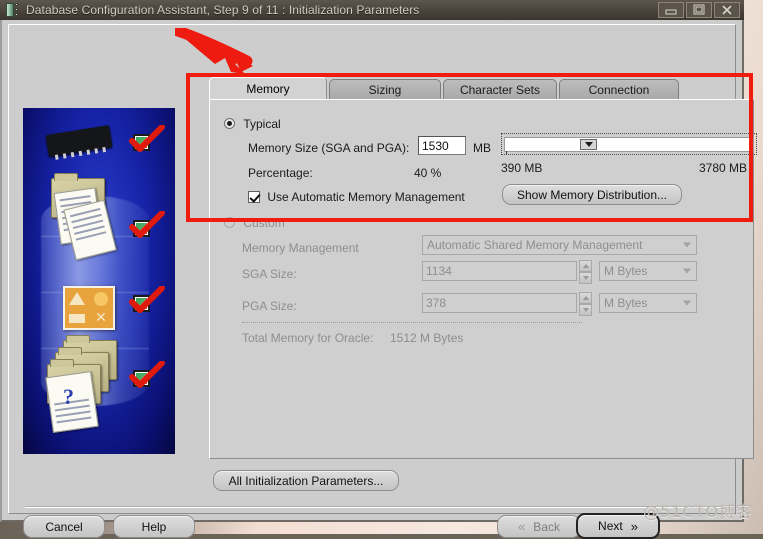 The height and width of the screenshot is (539, 763). I want to click on sga-size-spinner, so click(585, 272).